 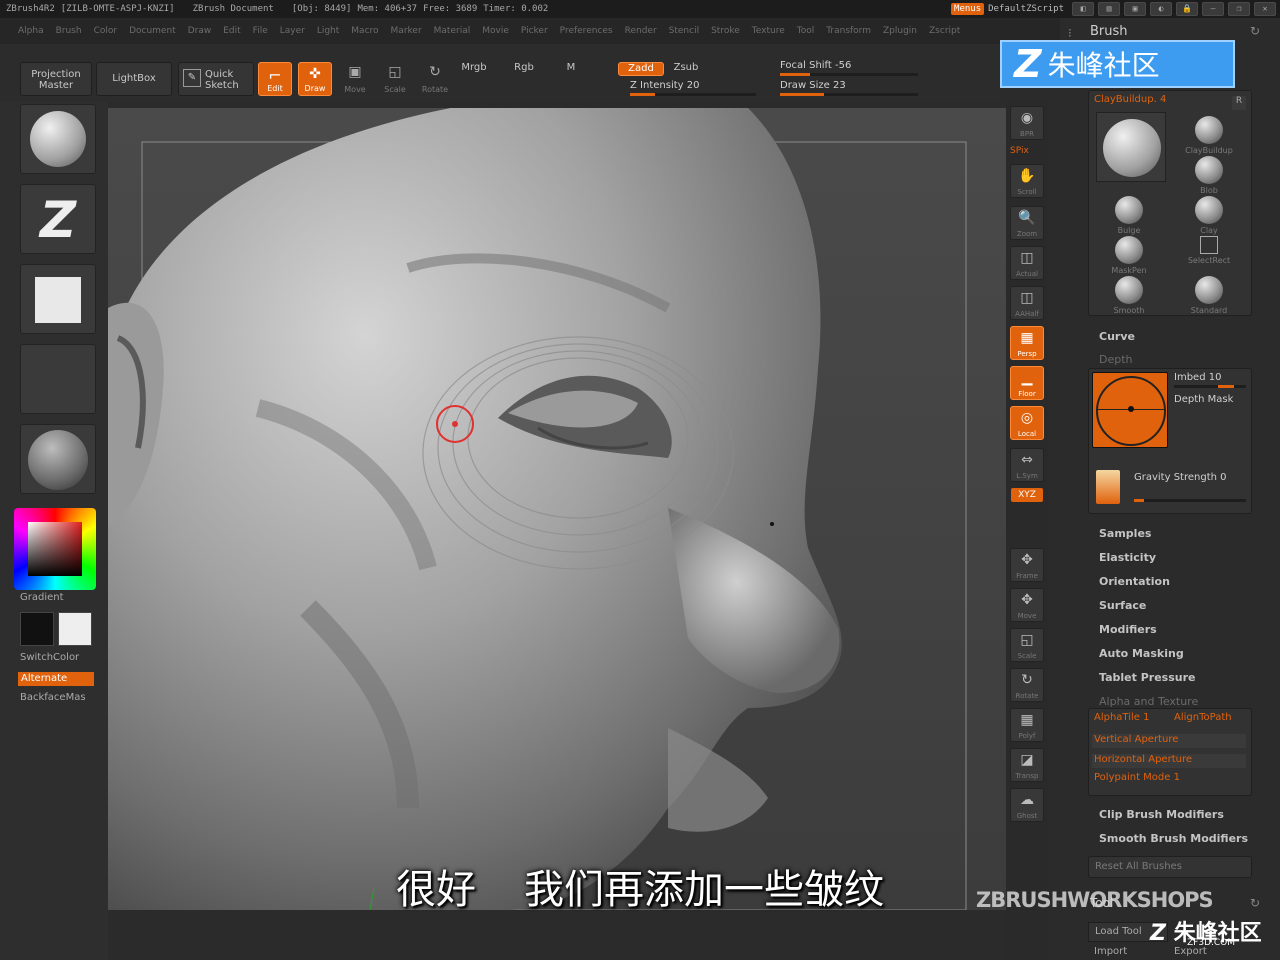 What do you see at coordinates (1129, 295) in the screenshot?
I see `brush-smooth: Smooth` at bounding box center [1129, 295].